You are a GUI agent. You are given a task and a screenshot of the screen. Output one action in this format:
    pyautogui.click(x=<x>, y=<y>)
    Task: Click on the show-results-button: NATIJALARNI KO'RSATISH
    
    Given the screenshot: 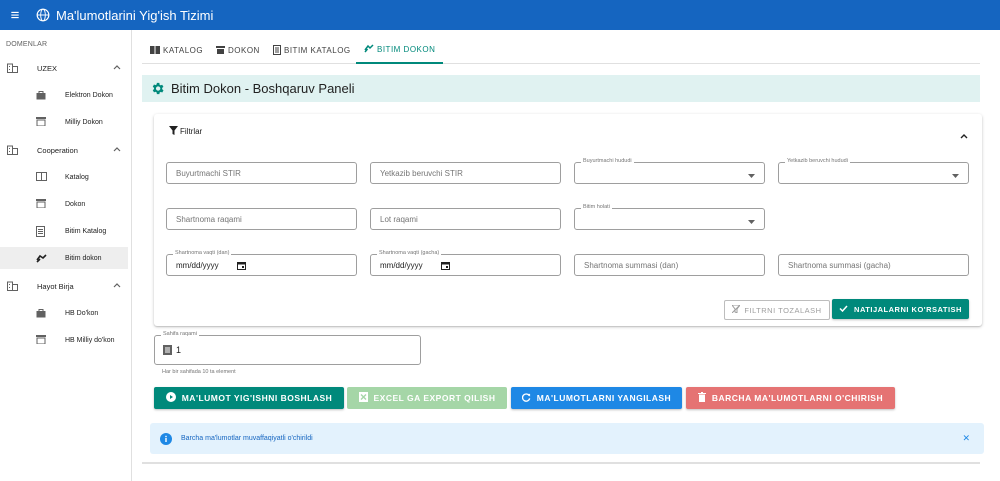 What is the action you would take?
    pyautogui.click(x=900, y=309)
    